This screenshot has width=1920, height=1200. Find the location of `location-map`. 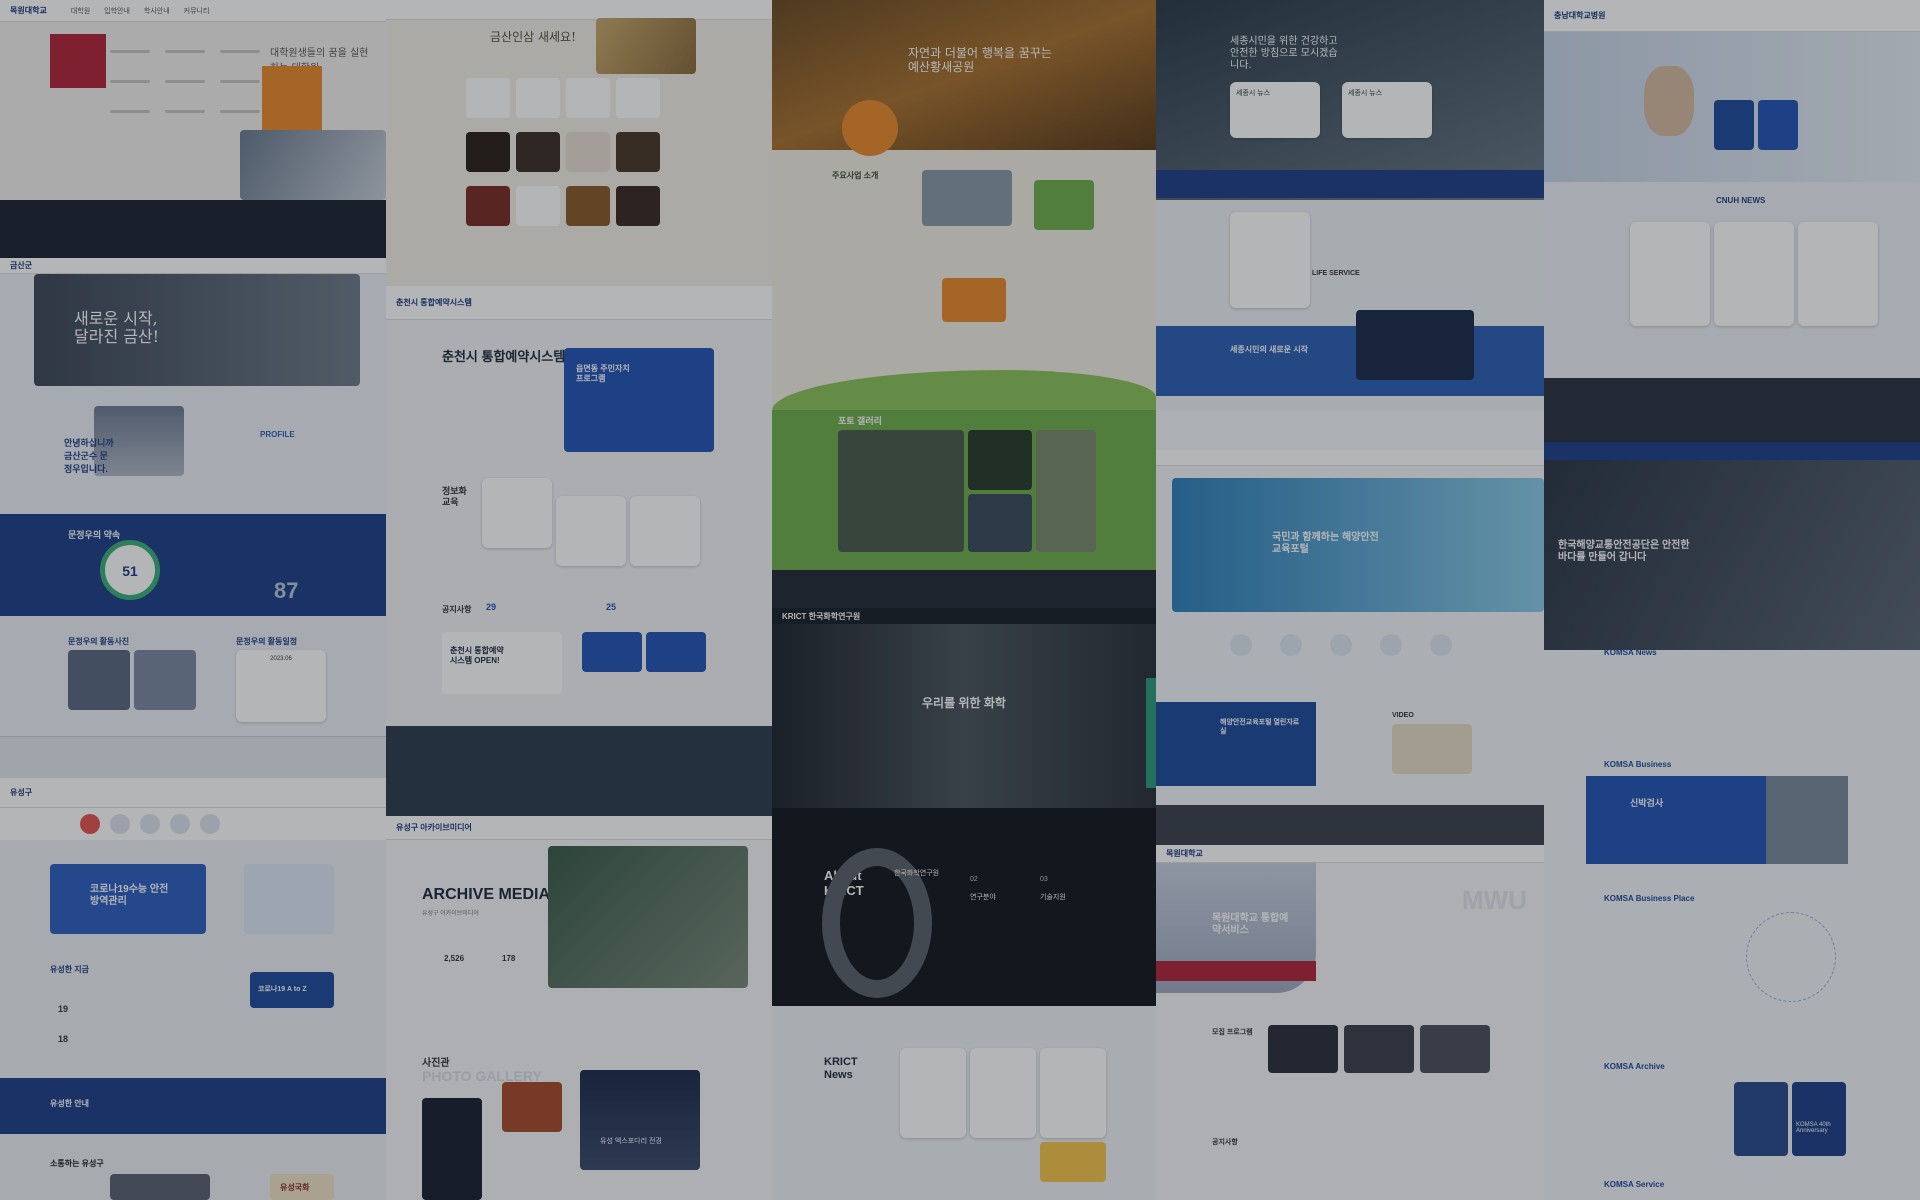

location-map is located at coordinates (1791, 957).